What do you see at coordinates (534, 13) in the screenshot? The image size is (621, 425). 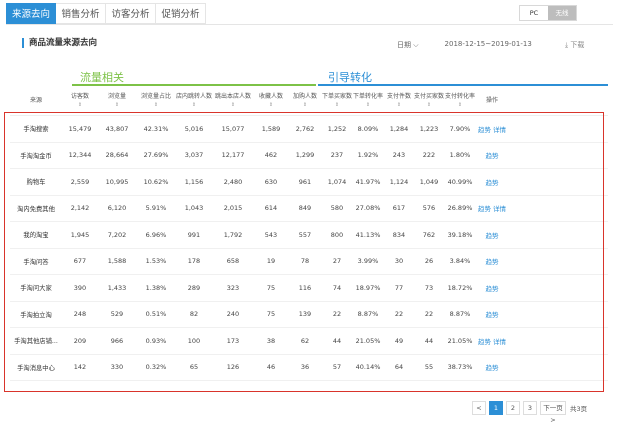 I see `device-pc-button: PC` at bounding box center [534, 13].